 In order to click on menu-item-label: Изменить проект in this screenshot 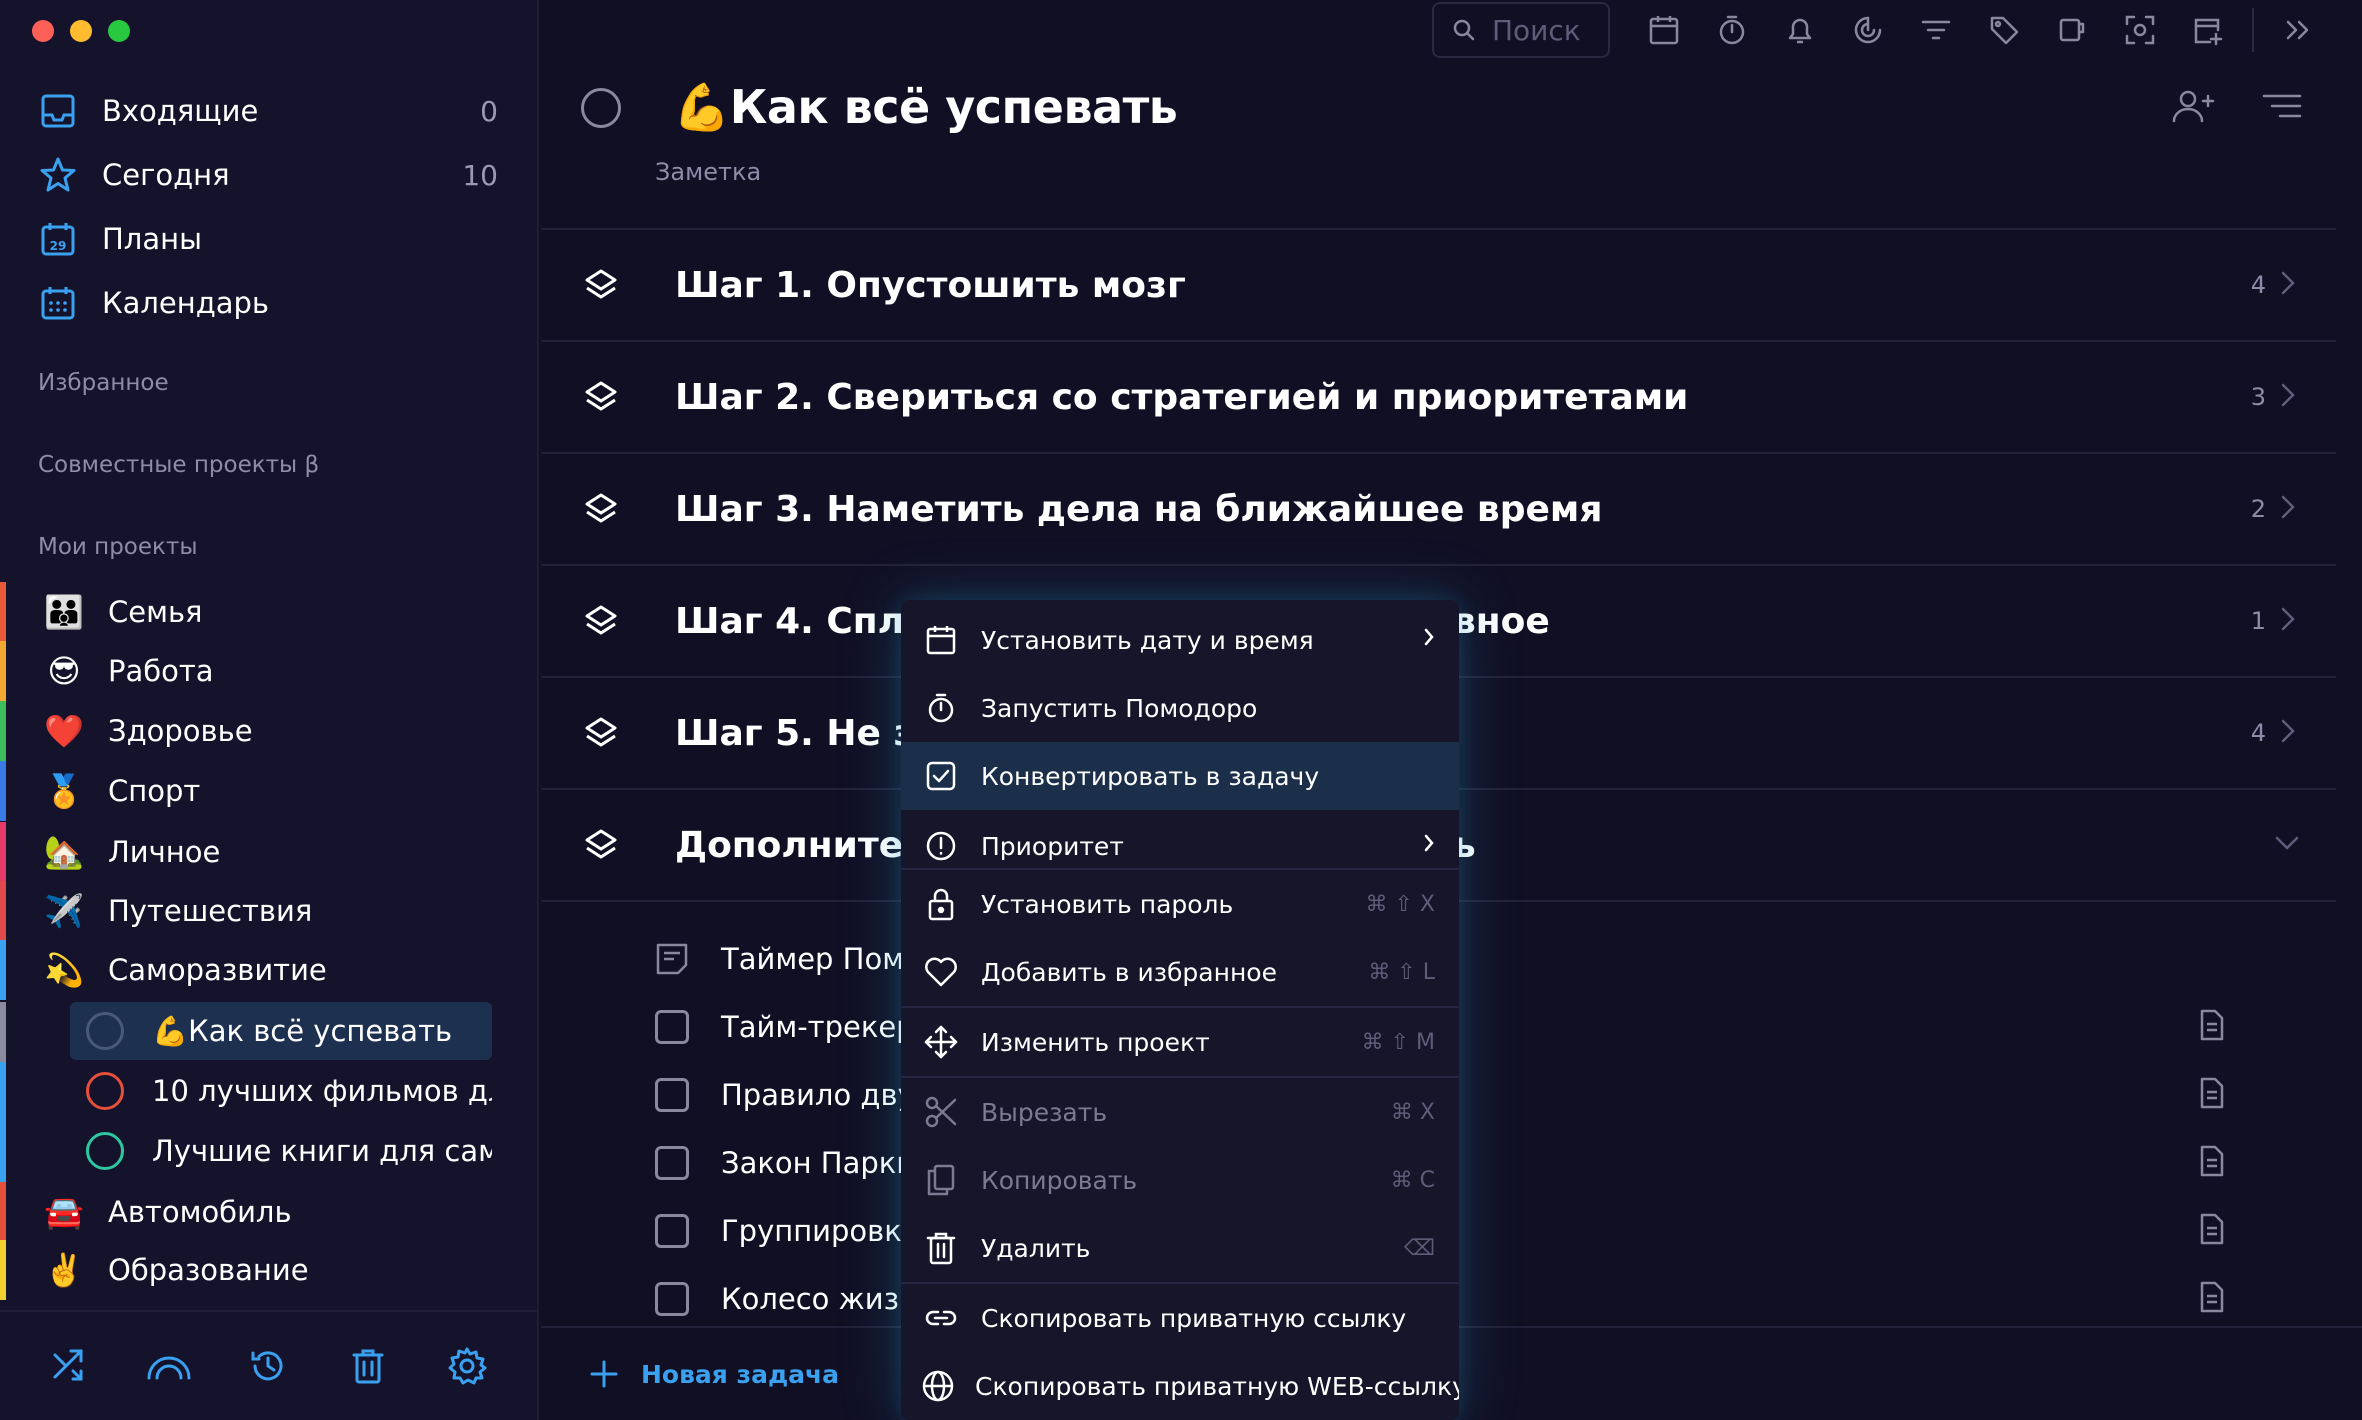, I will do `click(1095, 1042)`.